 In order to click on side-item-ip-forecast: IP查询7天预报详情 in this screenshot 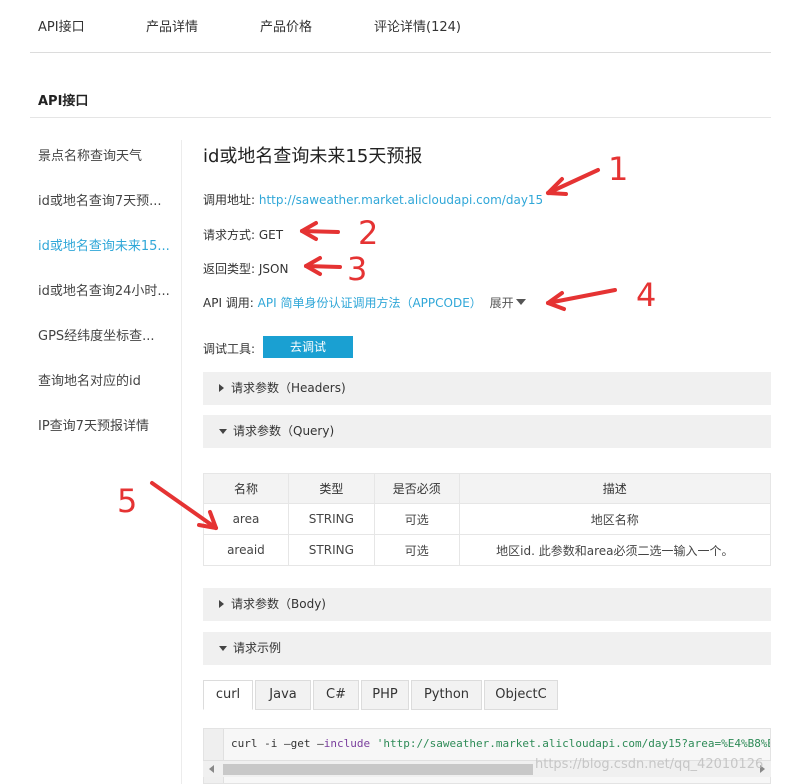, I will do `click(105, 424)`.